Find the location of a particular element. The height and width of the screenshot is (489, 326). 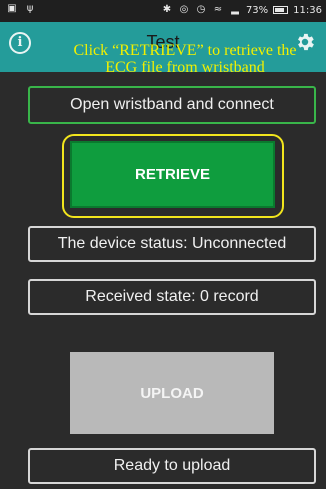

retrieve-button: RETRIEVE is located at coordinates (172, 174).